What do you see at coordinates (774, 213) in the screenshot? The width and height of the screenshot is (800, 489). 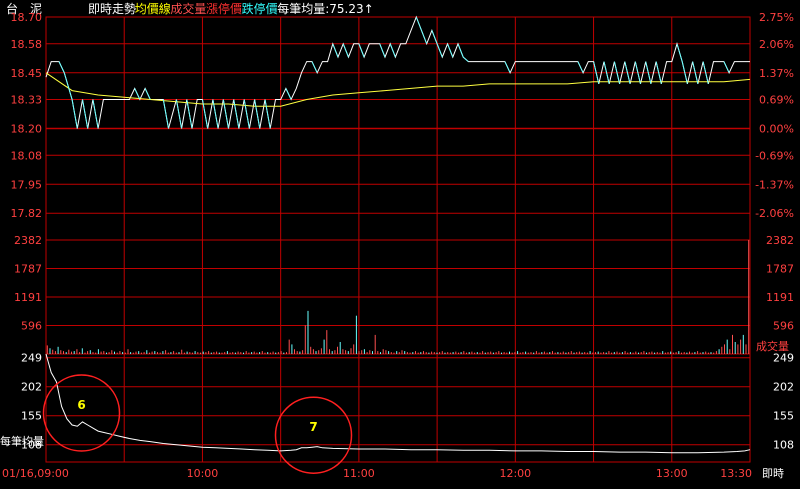 I see `percent-tick-label: -2.06%` at bounding box center [774, 213].